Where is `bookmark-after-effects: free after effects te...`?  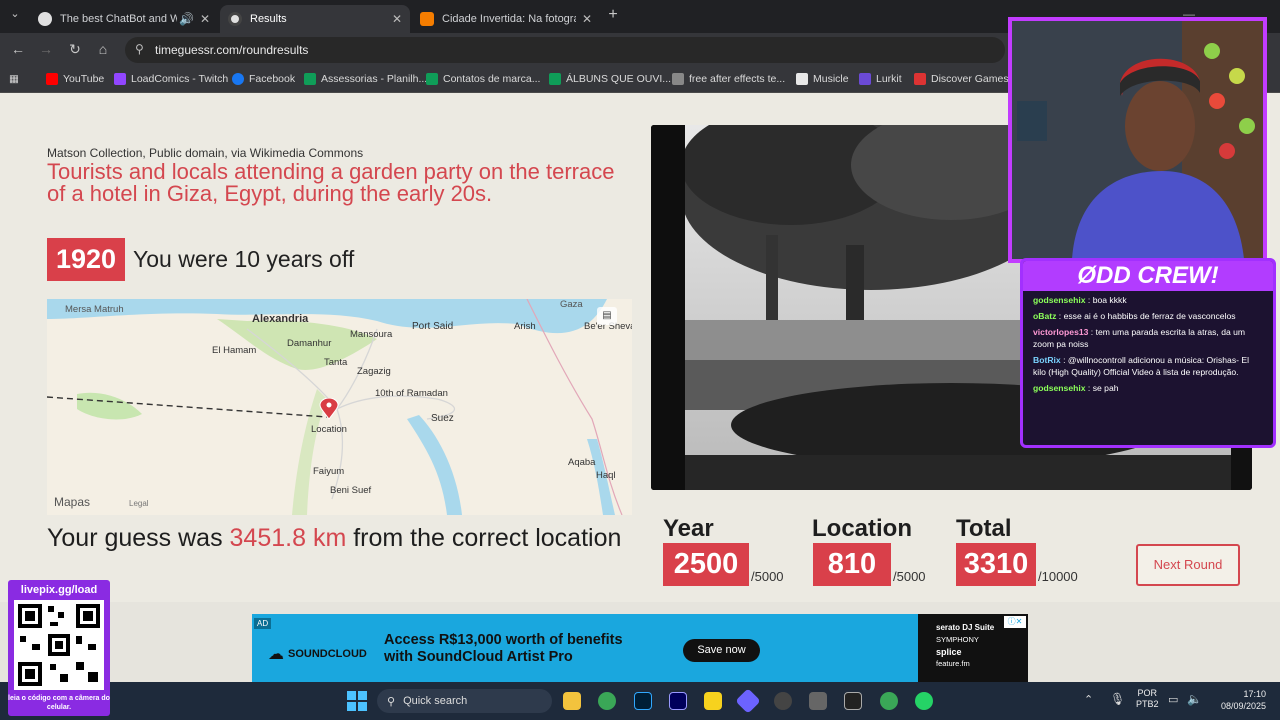 bookmark-after-effects: free after effects te... is located at coordinates (728, 79).